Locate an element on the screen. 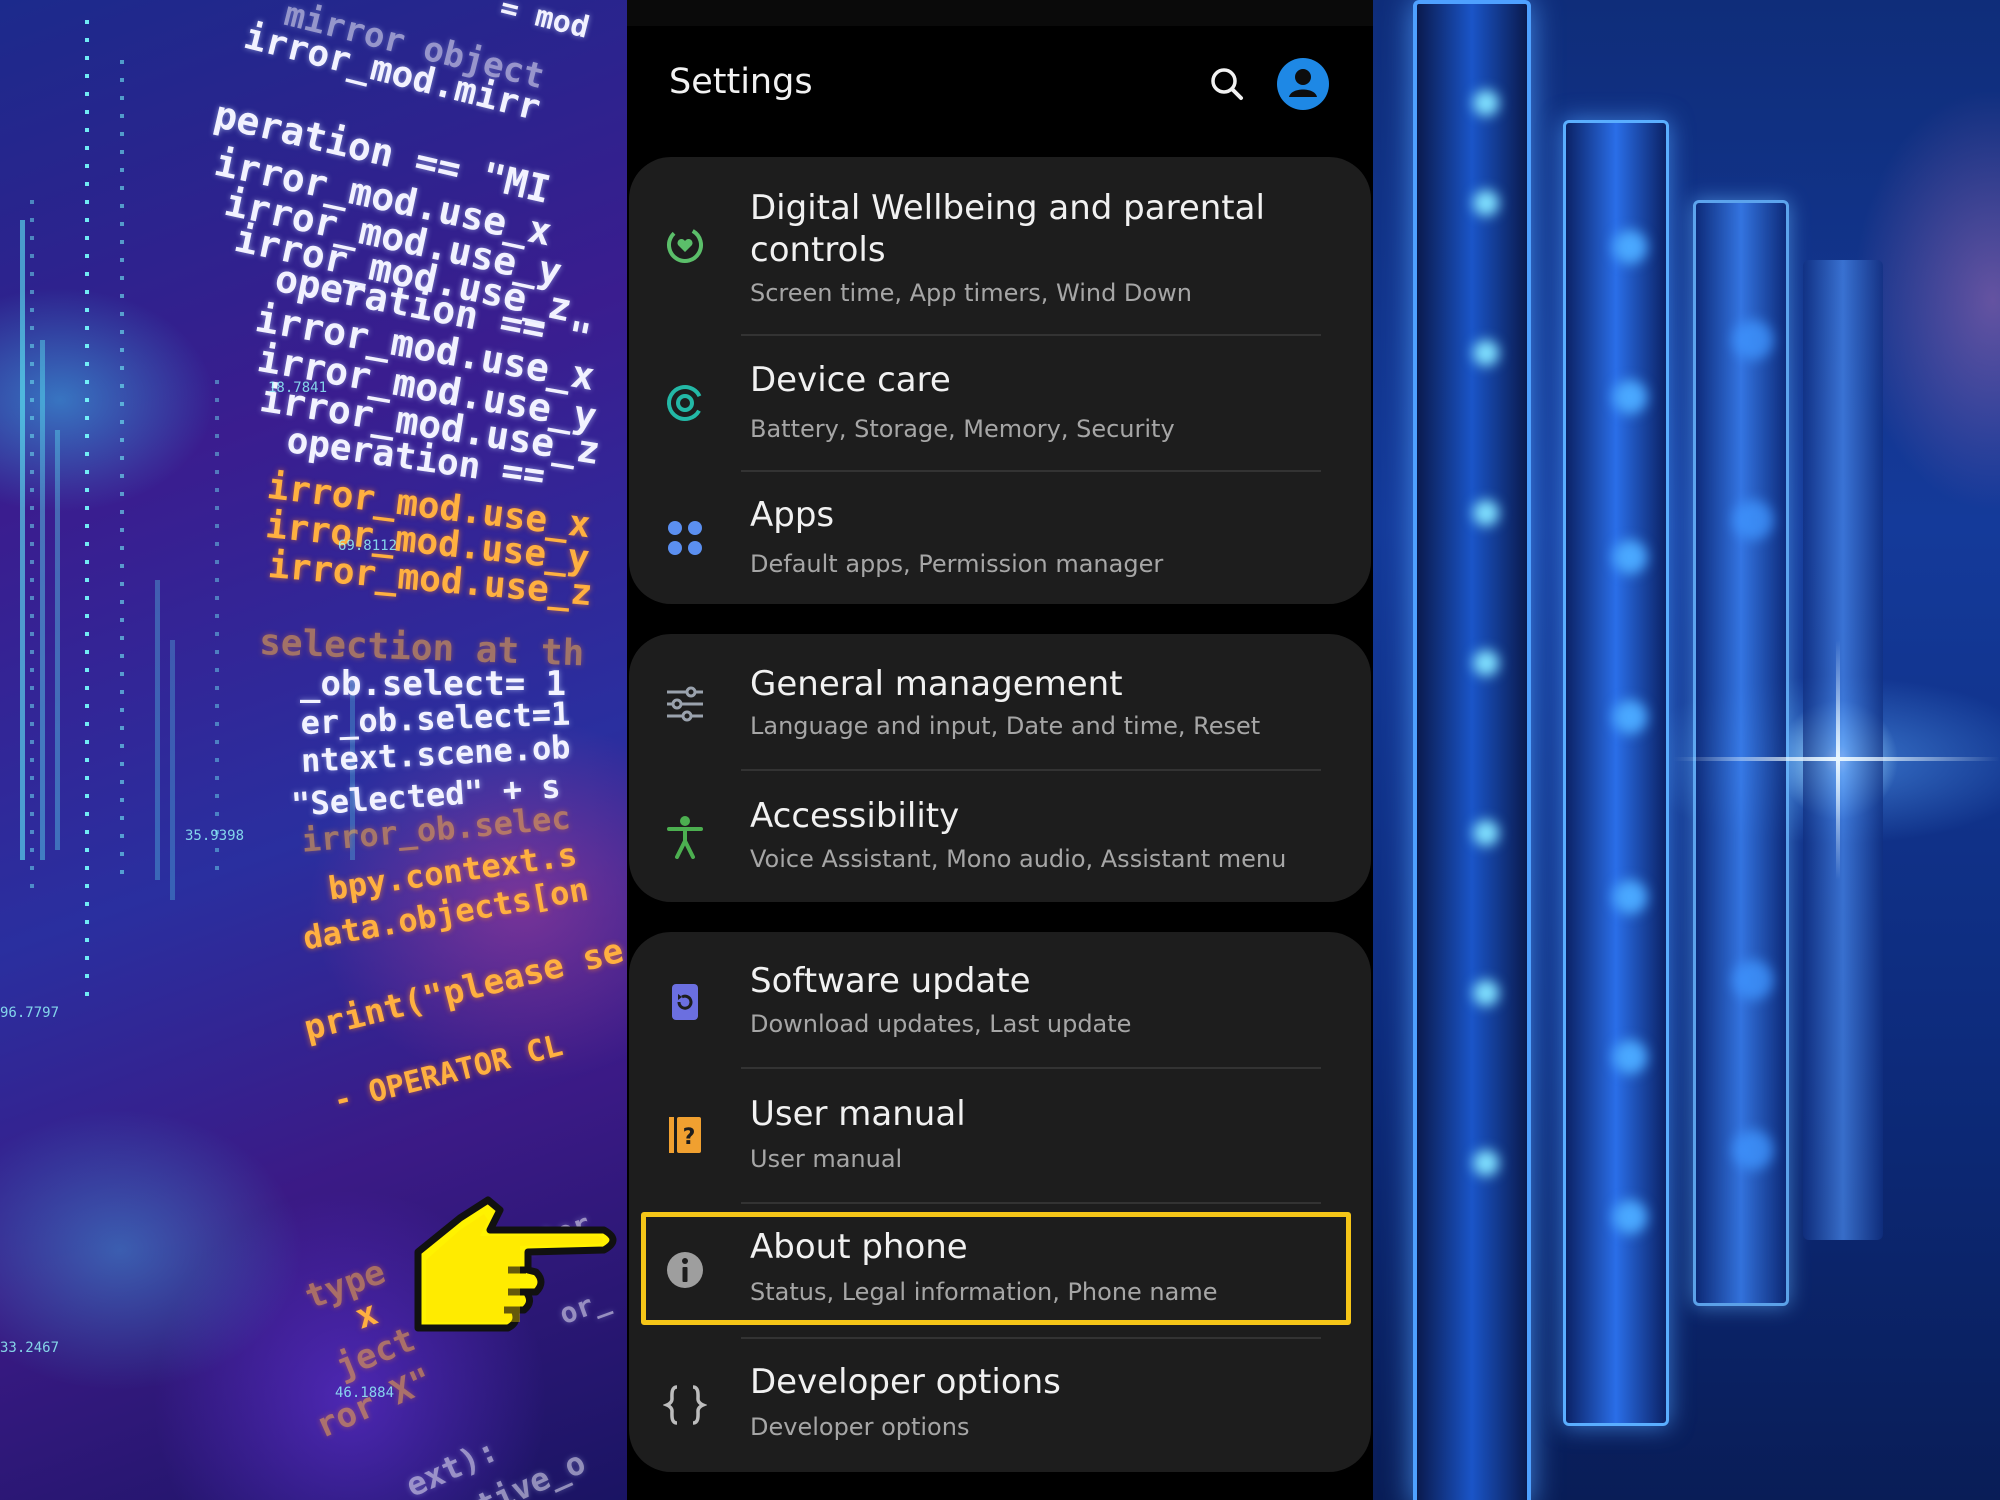 This screenshot has width=2000, height=1500. menu-item-subtitle: Screen time, App timers, Wind Down is located at coordinates (971, 293).